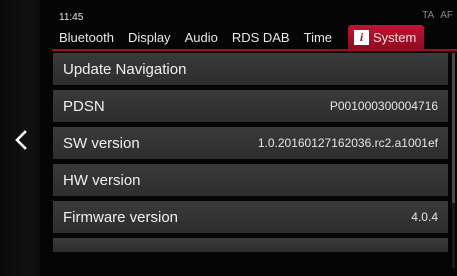 Image resolution: width=457 pixels, height=276 pixels. Describe the element at coordinates (121, 217) in the screenshot. I see `row-label: Firmware version` at that location.